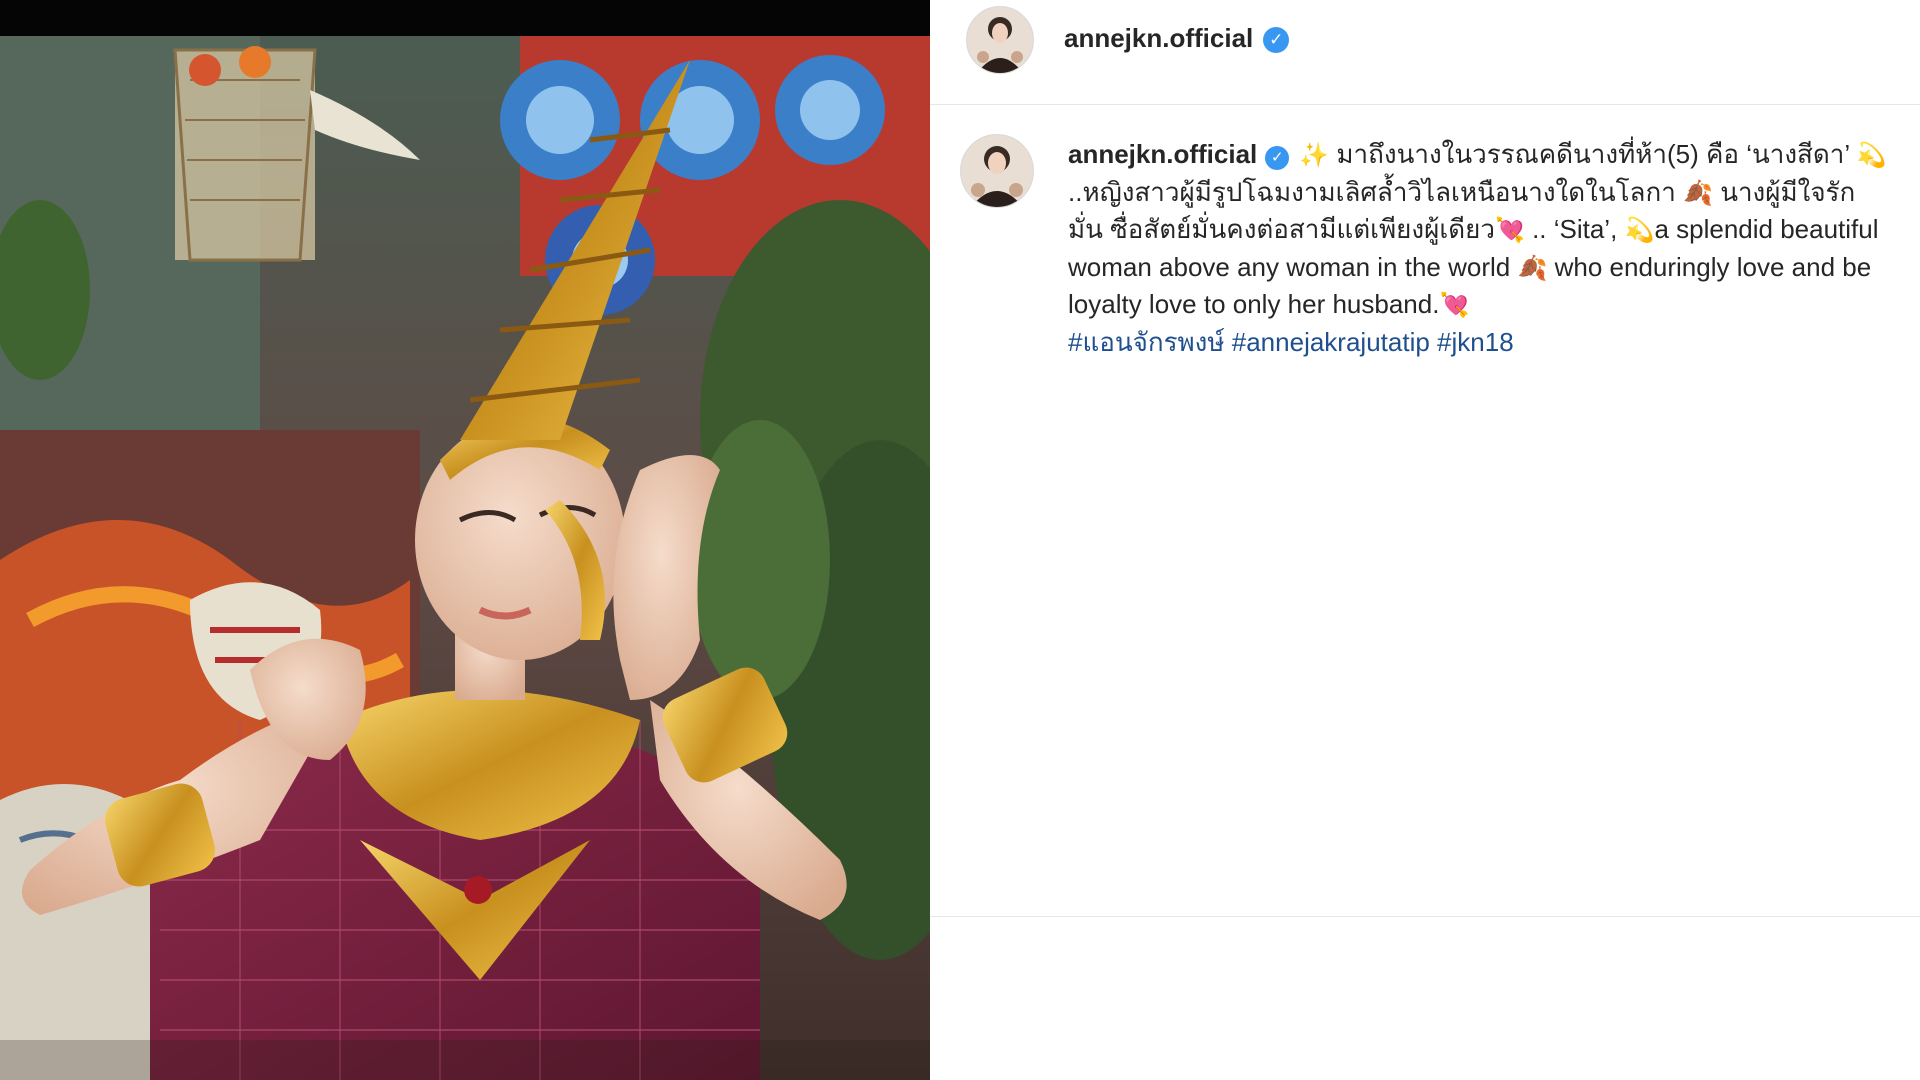 This screenshot has width=1920, height=1080. Describe the element at coordinates (1331, 342) in the screenshot. I see `hashtag-link: #annejakrajutatip` at that location.